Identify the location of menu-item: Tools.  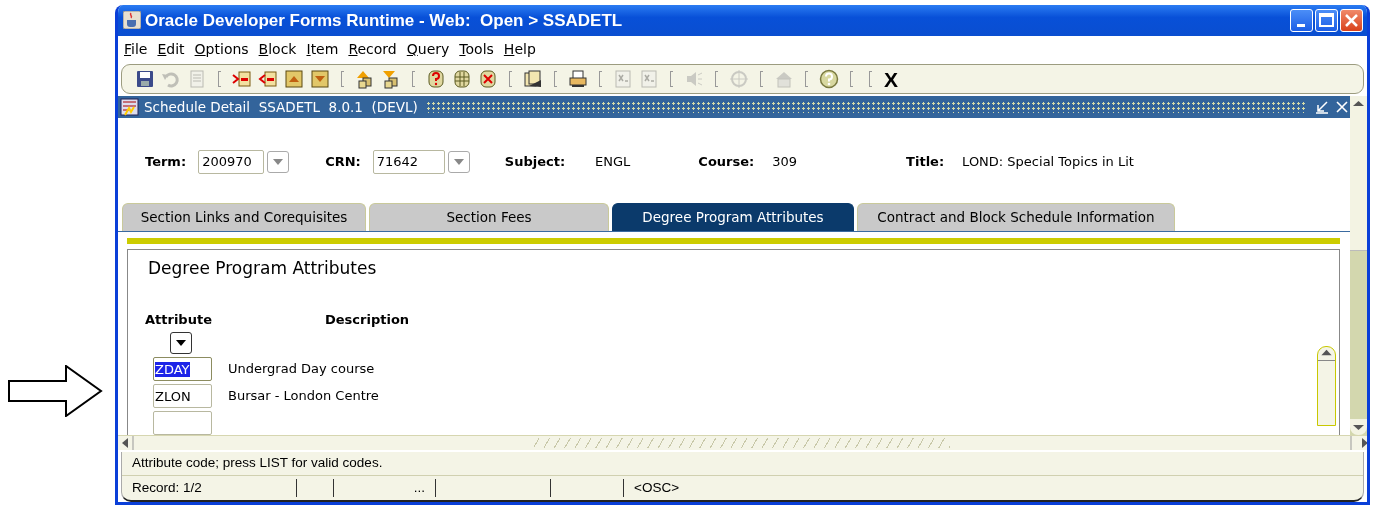
(476, 49).